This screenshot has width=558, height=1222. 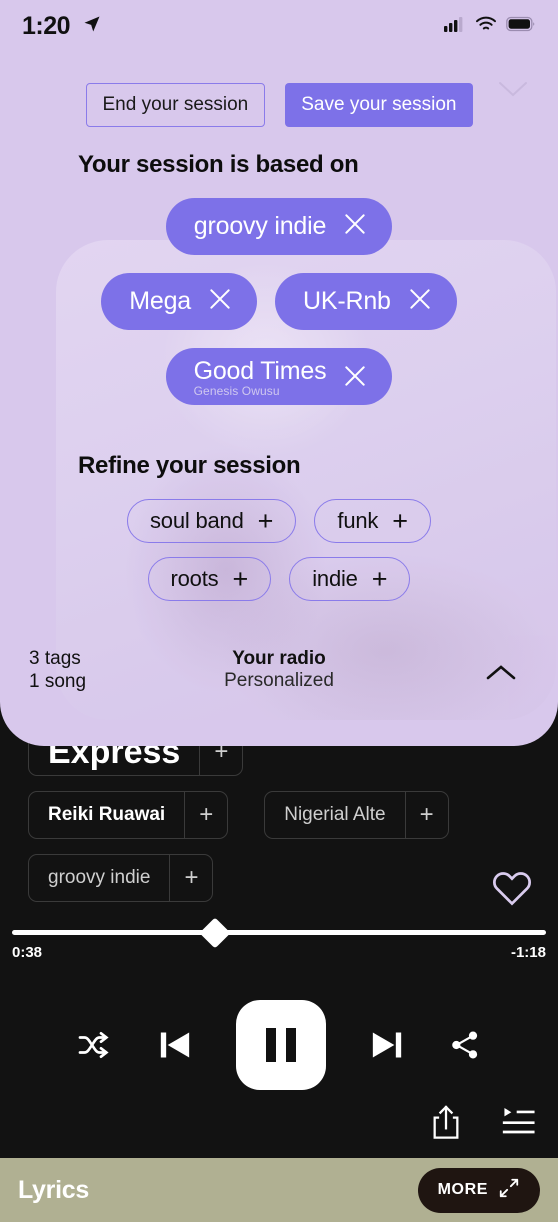 I want to click on chevron-up-icon, so click(x=501, y=675).